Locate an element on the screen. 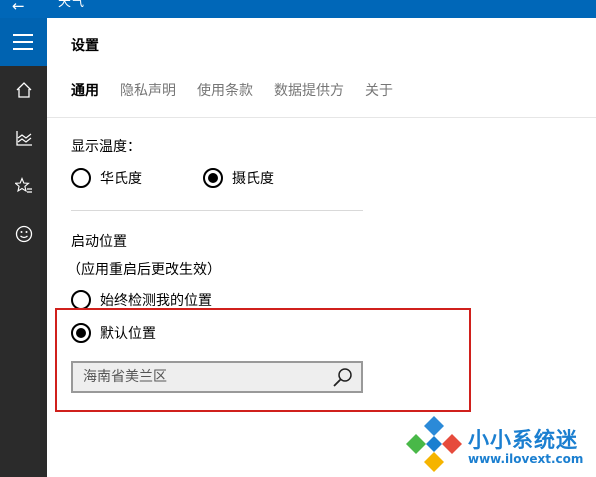 This screenshot has height=477, width=596. star-list-icon is located at coordinates (23, 186).